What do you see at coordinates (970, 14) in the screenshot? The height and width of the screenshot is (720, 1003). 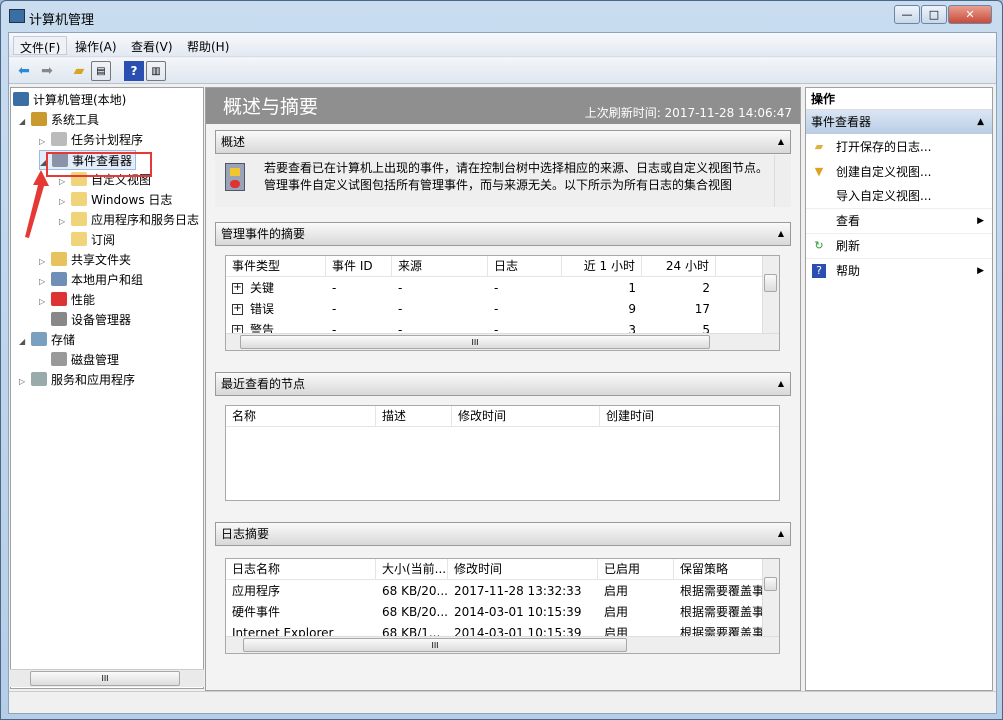 I see `close-button: ✕` at bounding box center [970, 14].